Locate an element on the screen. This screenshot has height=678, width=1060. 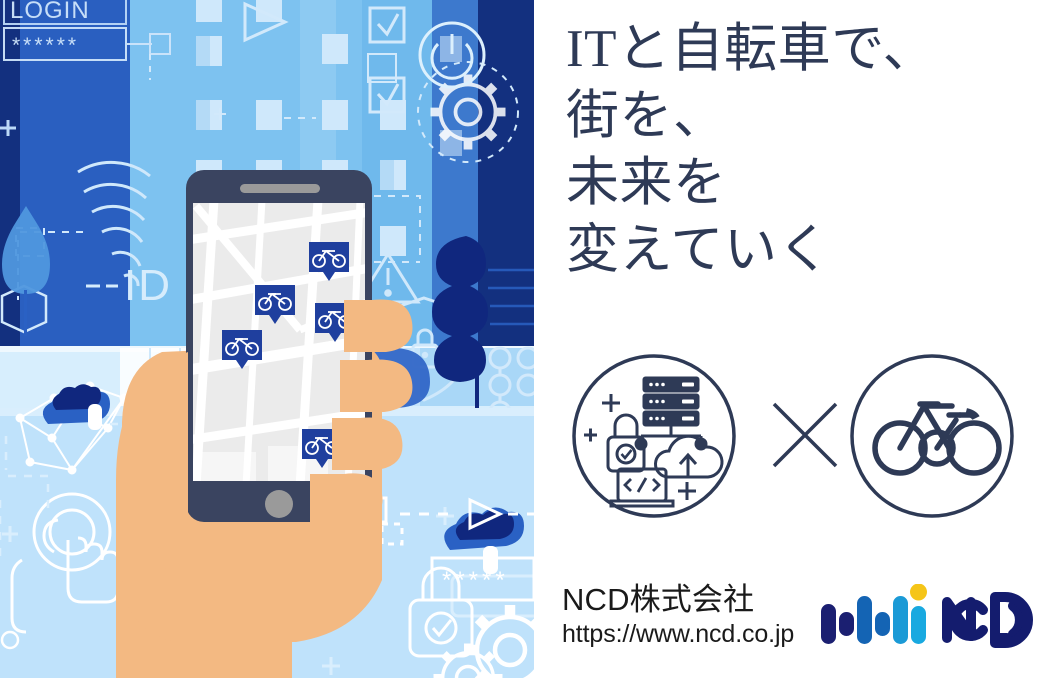
phone-home-button is located at coordinates (279, 504).